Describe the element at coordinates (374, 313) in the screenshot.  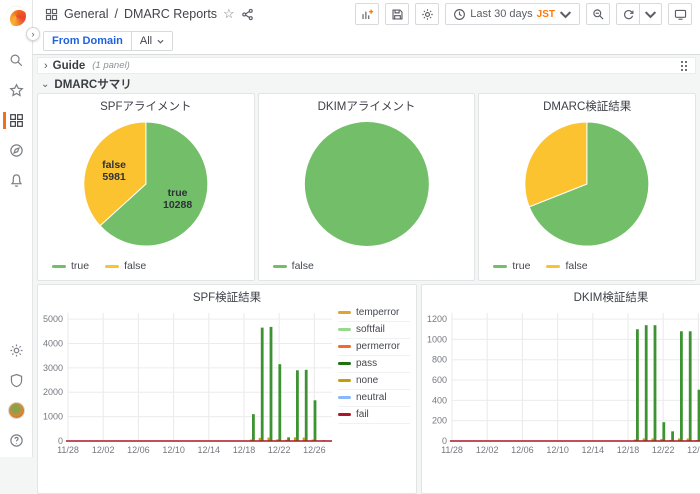
I see `legend-item-temperror: temperror` at that location.